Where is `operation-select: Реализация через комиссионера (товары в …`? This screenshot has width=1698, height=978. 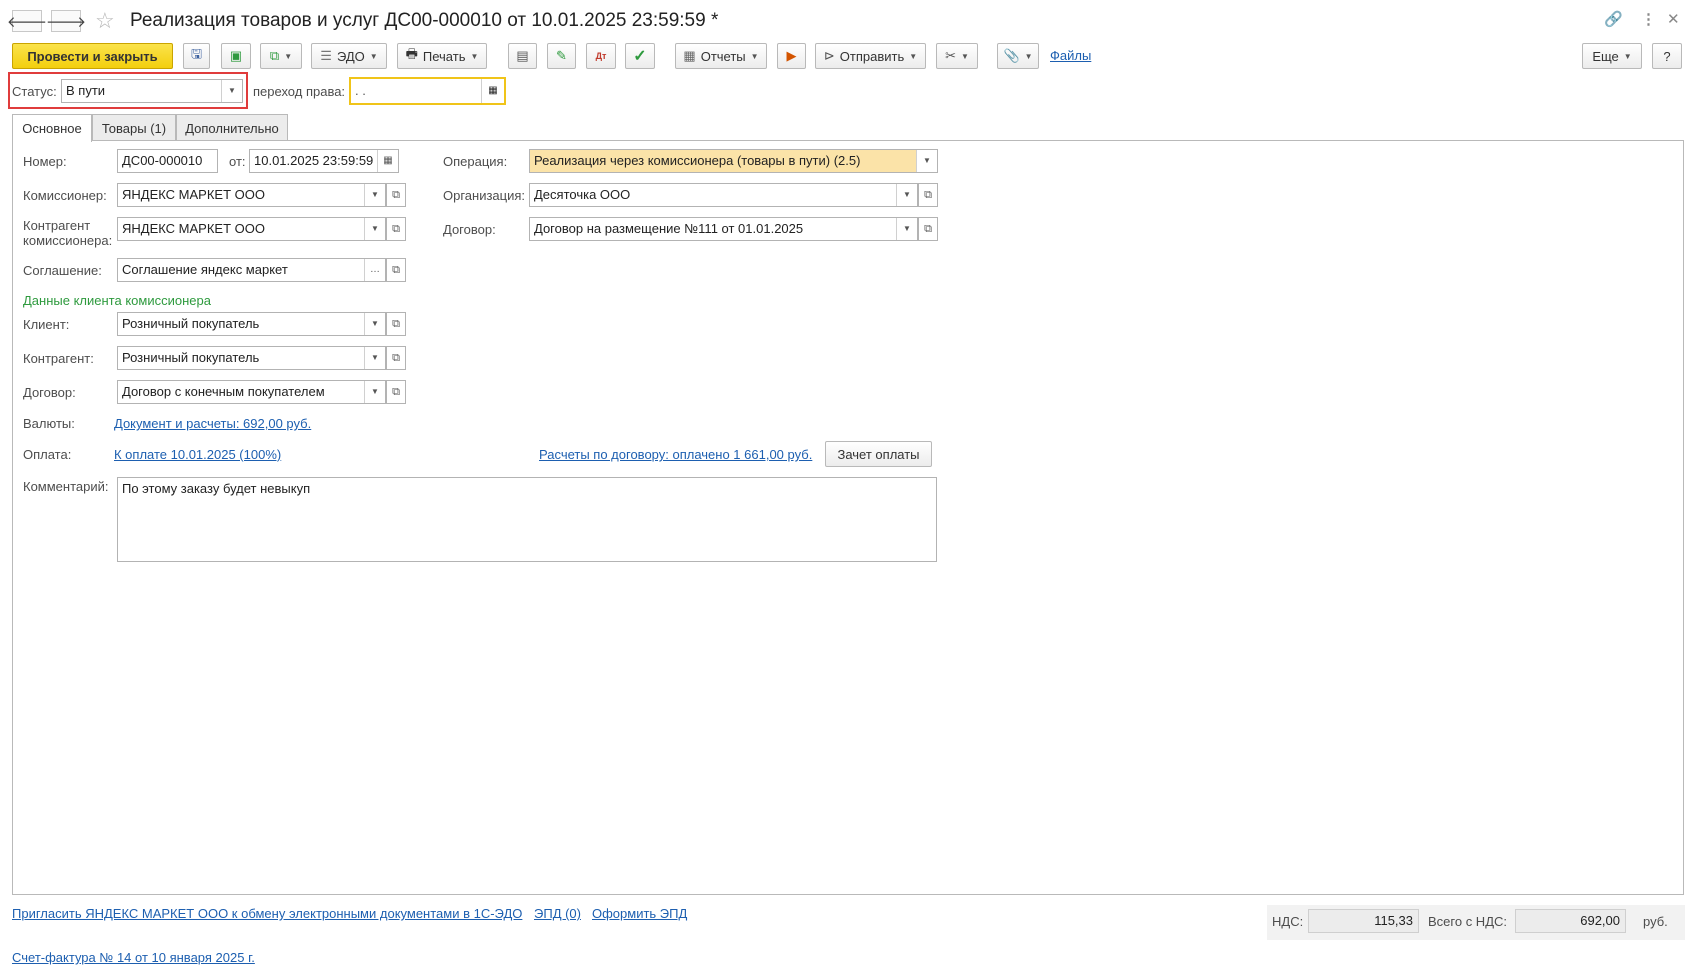
operation-select: Реализация через комиссионера (товары в … is located at coordinates (733, 161).